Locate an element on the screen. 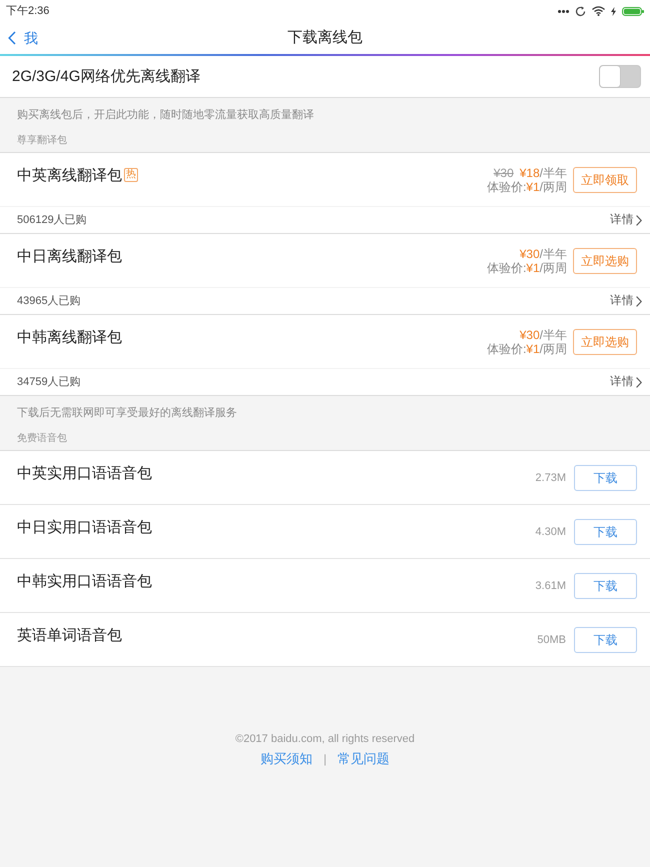 The width and height of the screenshot is (650, 867). chevron-left-icon is located at coordinates (12, 38).